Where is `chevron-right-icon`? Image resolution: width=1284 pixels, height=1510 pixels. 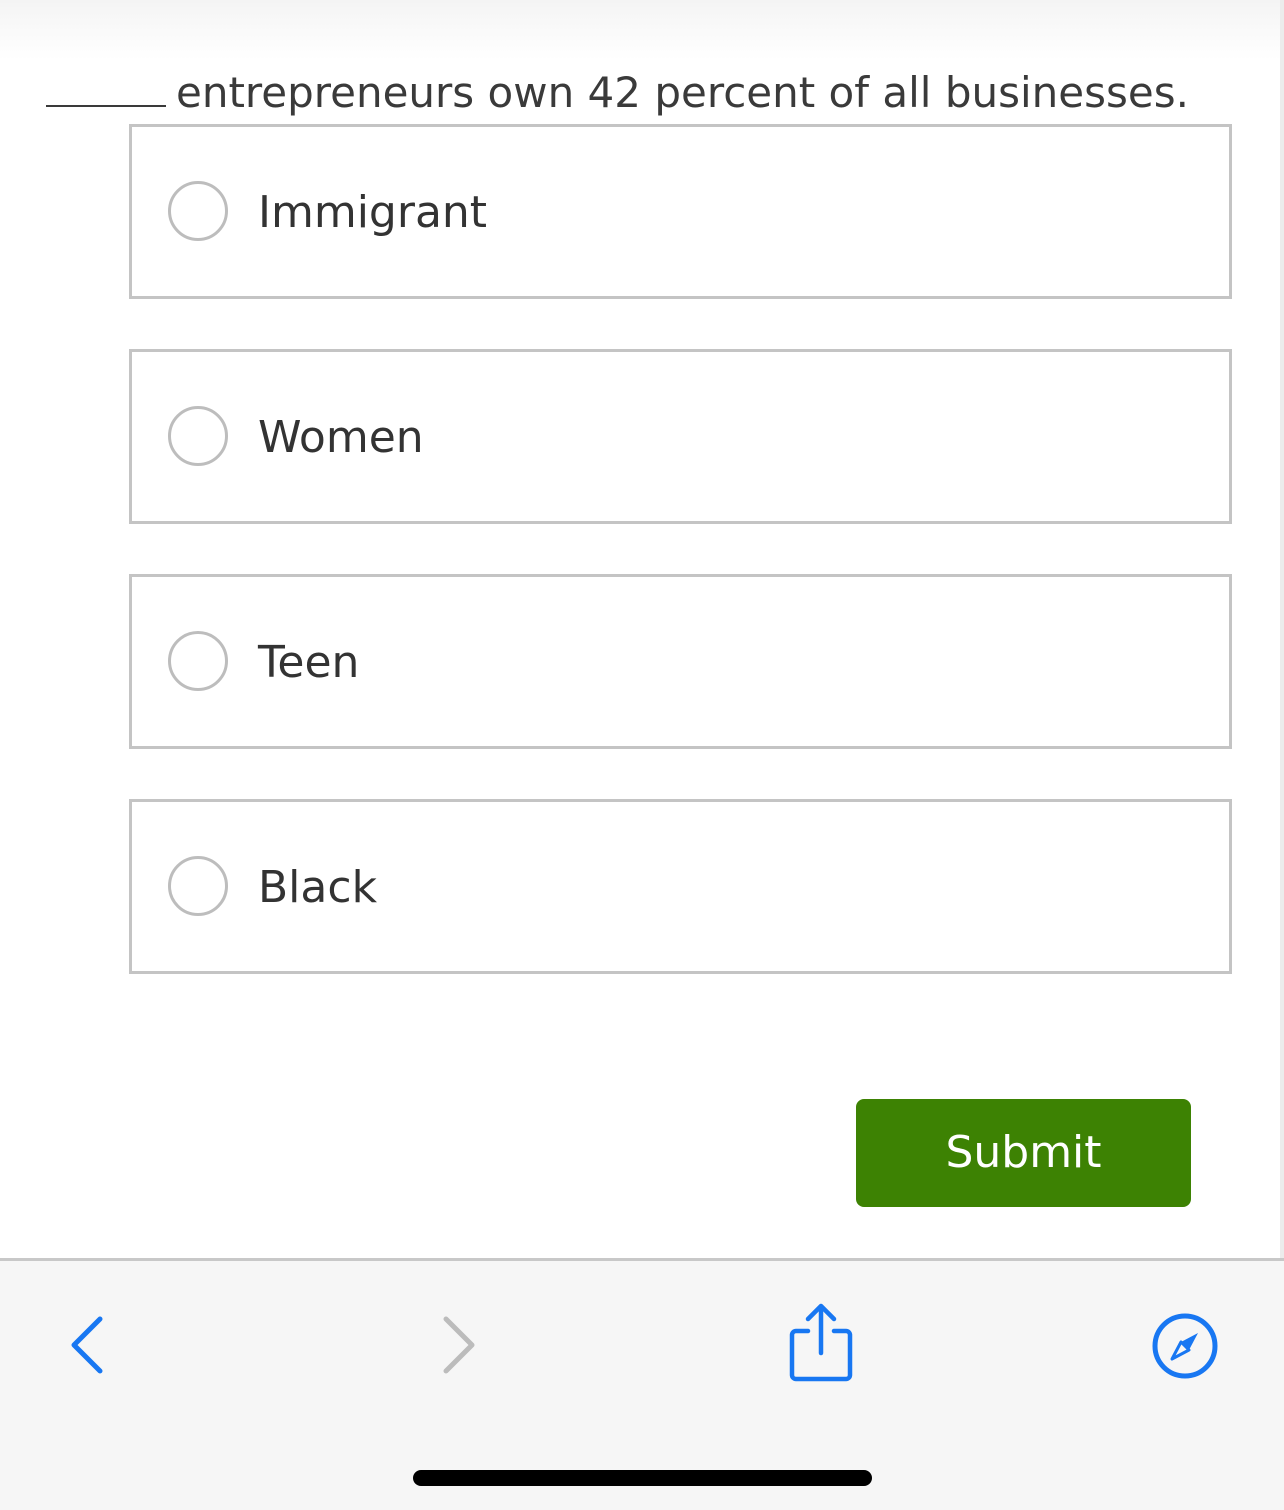 chevron-right-icon is located at coordinates (459, 1345).